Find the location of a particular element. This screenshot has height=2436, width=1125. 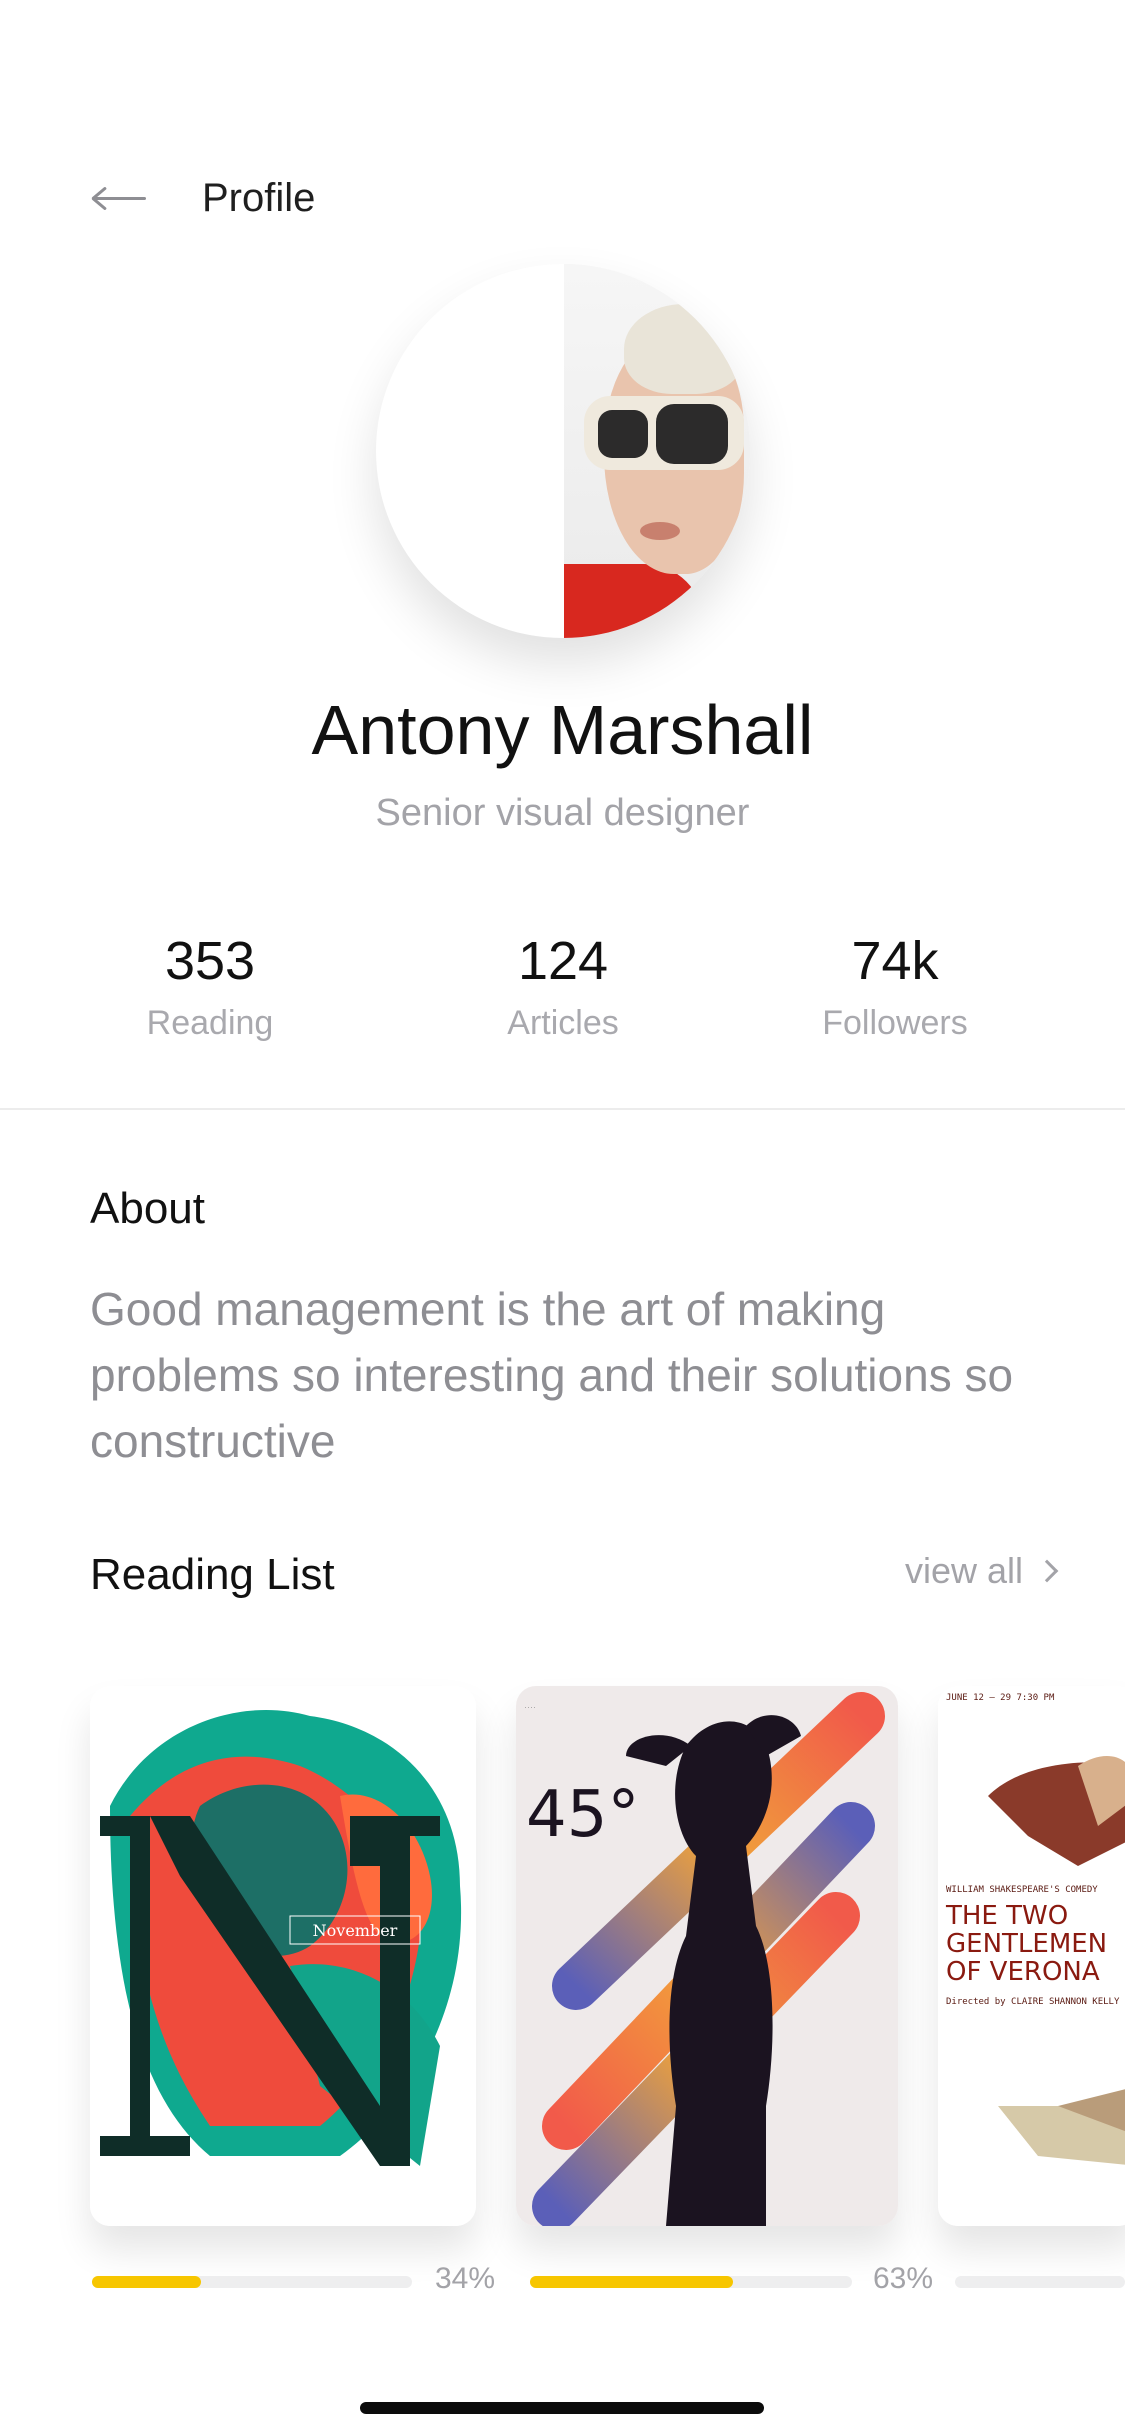

back-arrow-icon is located at coordinates (119, 198).